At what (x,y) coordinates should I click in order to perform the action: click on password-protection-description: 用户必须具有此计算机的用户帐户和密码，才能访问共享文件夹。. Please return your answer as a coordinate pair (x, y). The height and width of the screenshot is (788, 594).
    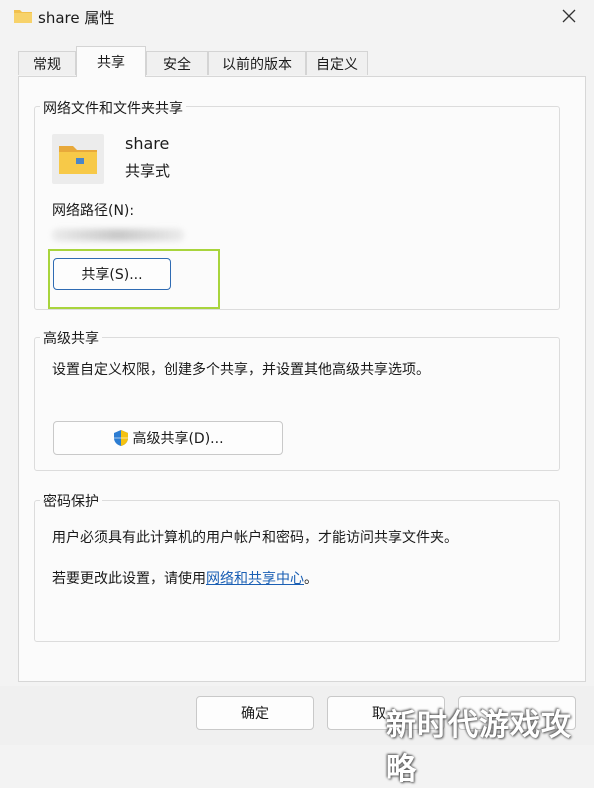
    Looking at the image, I should click on (255, 538).